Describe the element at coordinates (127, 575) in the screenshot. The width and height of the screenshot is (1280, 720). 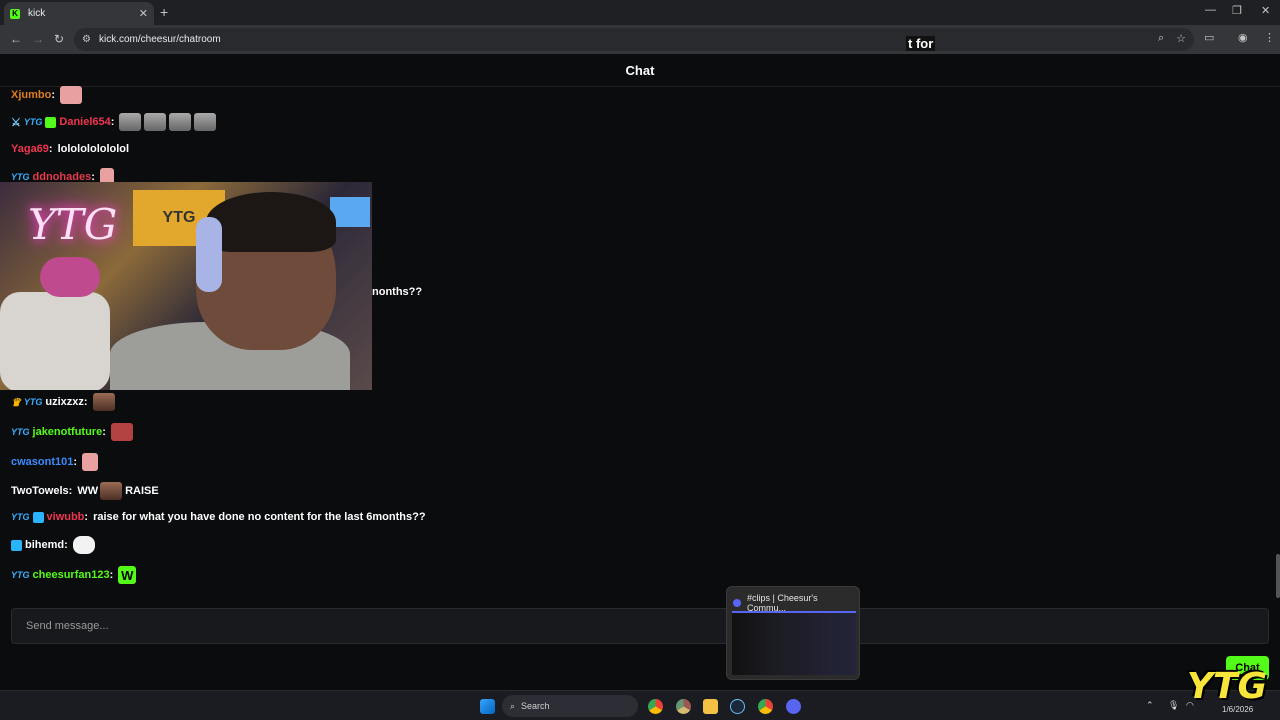
I see `emote: W` at that location.